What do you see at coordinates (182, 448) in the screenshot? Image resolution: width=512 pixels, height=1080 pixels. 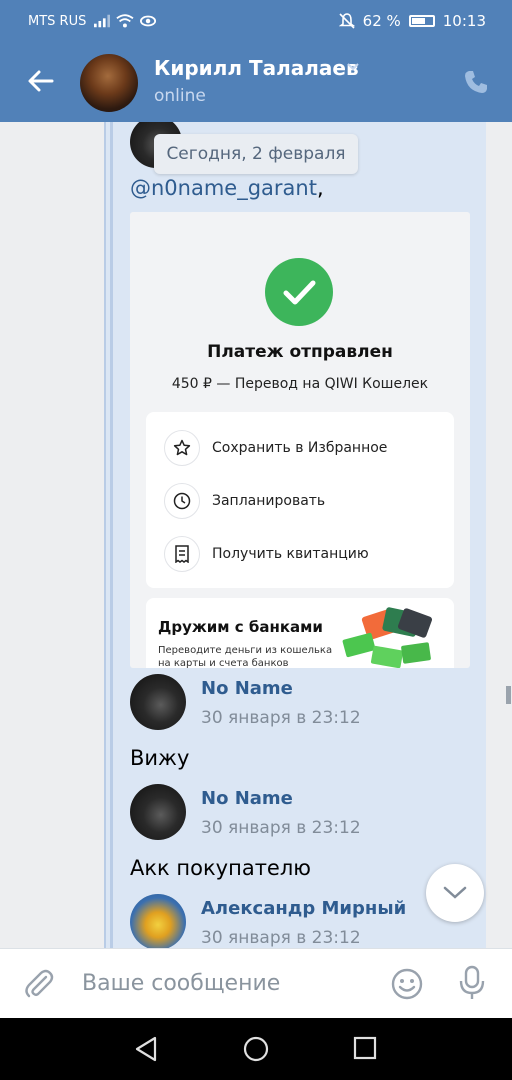 I see `star-icon` at bounding box center [182, 448].